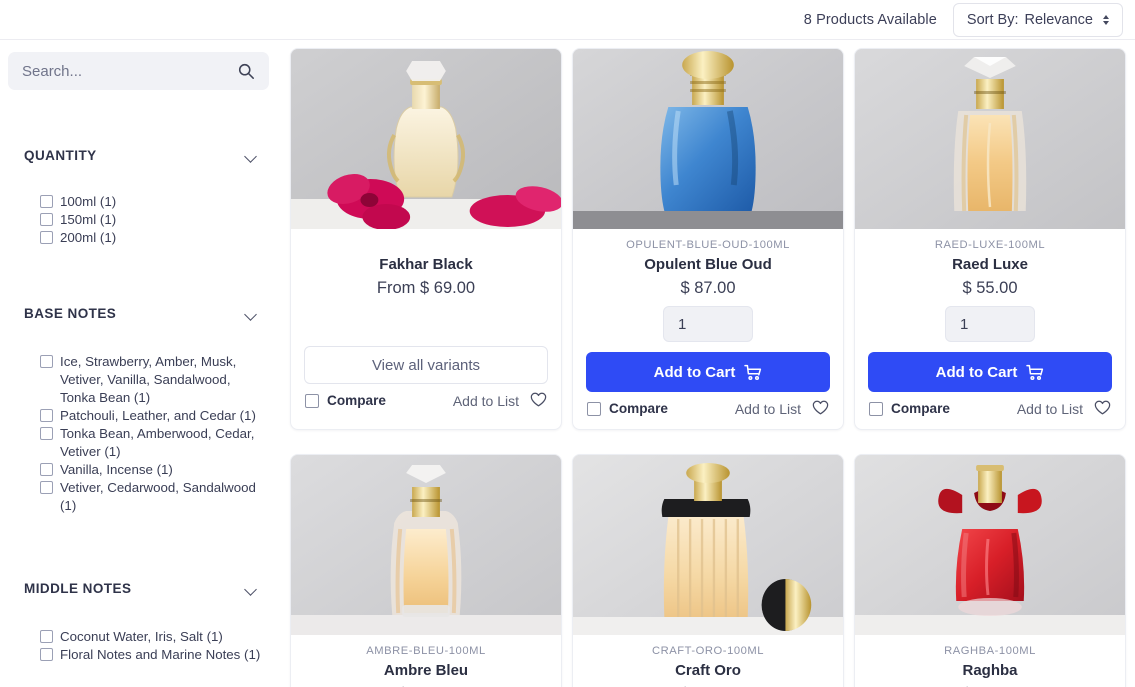  Describe the element at coordinates (160, 654) in the screenshot. I see `facet-option-label: Floral Notes and Marine Notes (1)` at that location.